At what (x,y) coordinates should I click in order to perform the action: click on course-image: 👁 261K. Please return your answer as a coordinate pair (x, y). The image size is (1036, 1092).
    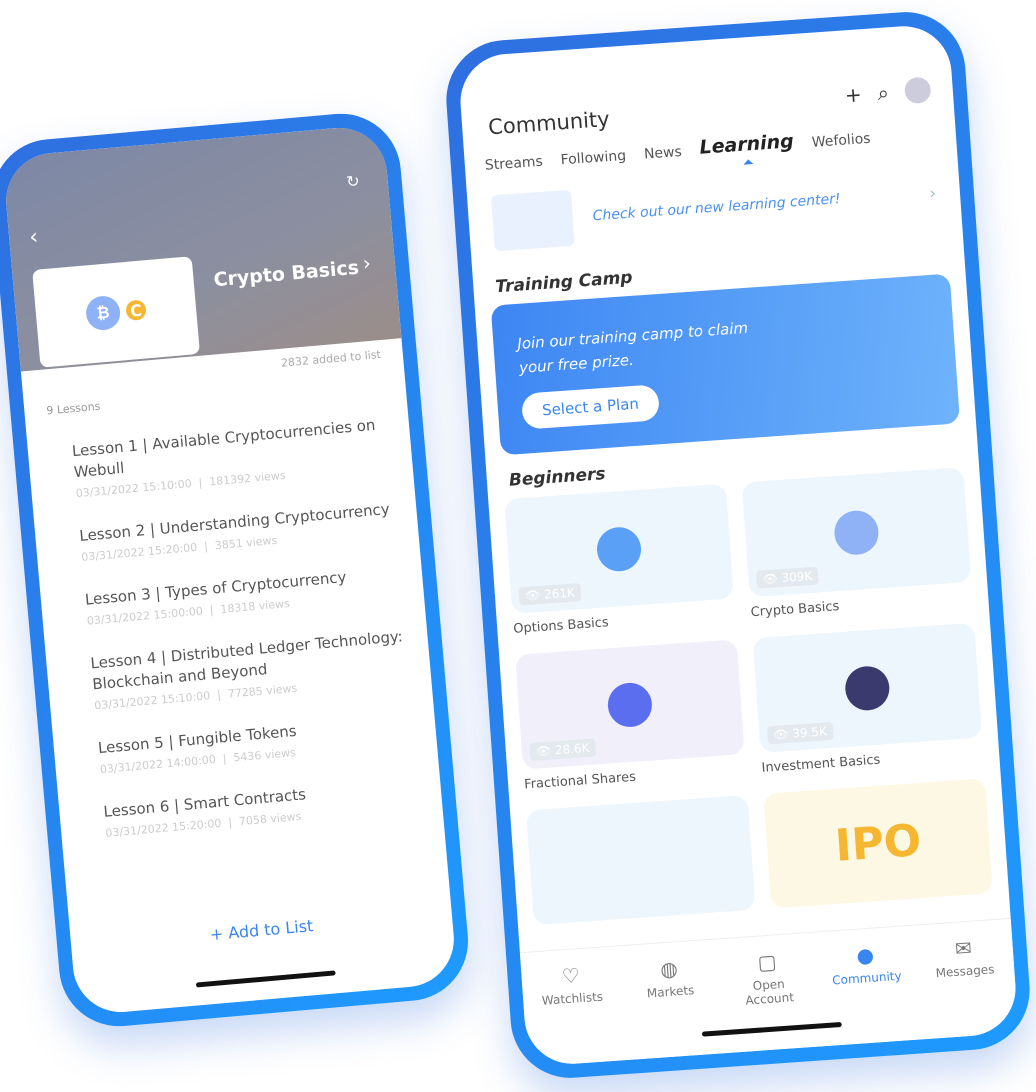
    Looking at the image, I should click on (619, 548).